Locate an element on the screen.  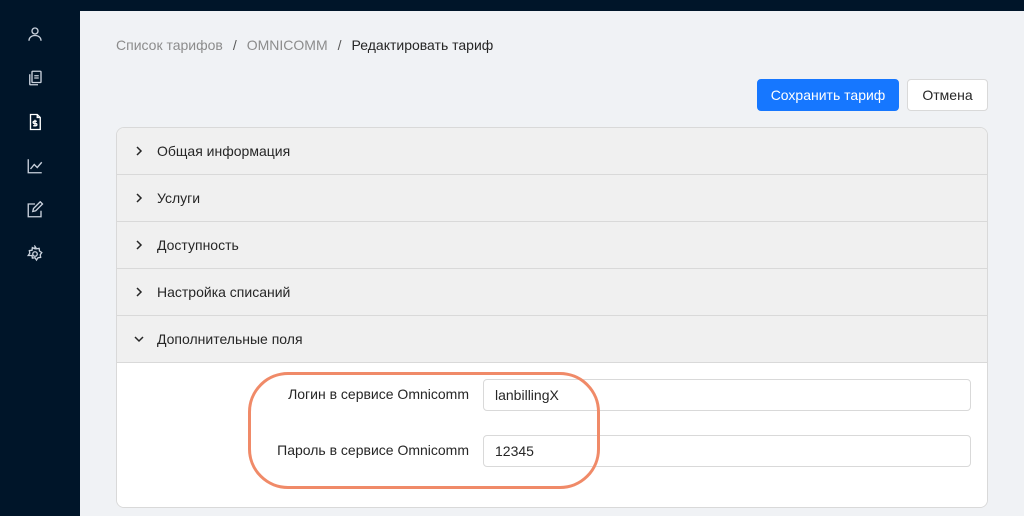
cancel-button: Отмена is located at coordinates (947, 95).